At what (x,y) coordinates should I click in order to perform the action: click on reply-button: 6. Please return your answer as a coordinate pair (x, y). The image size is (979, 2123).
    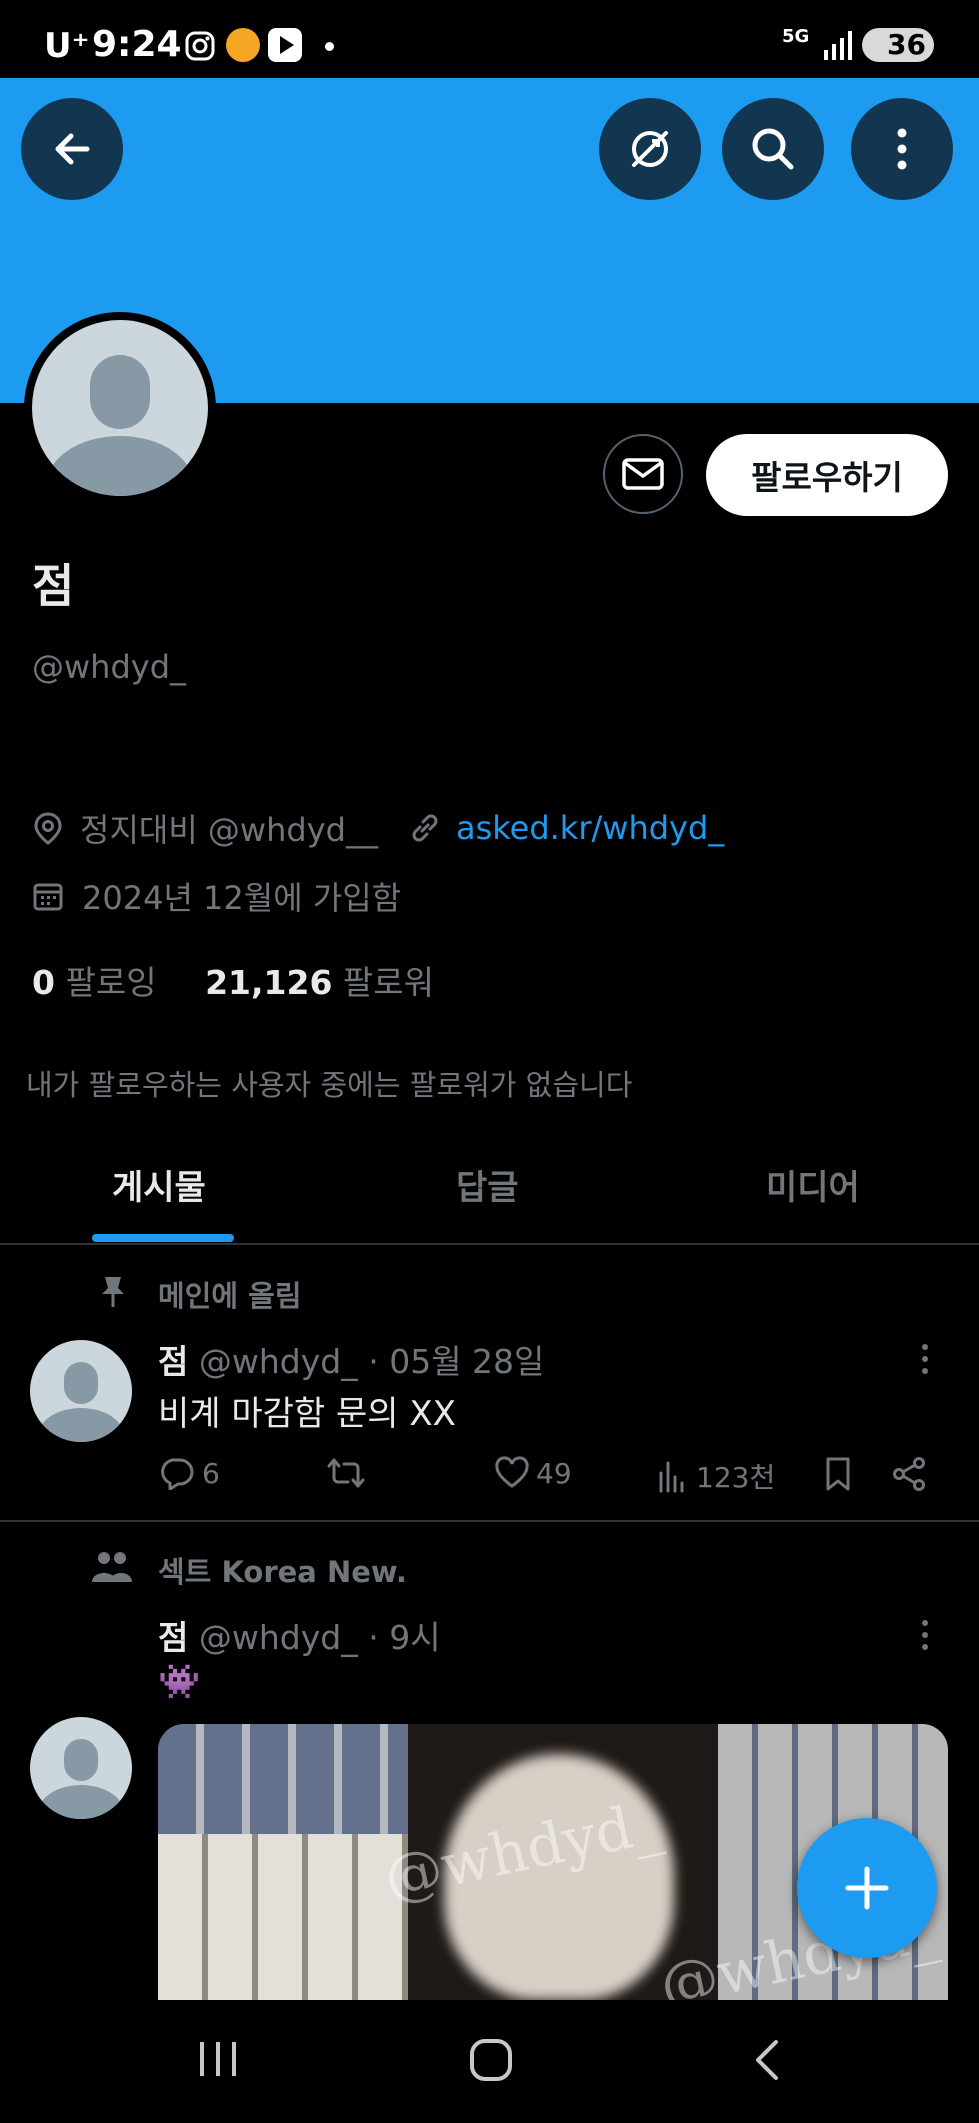
    Looking at the image, I should click on (190, 1473).